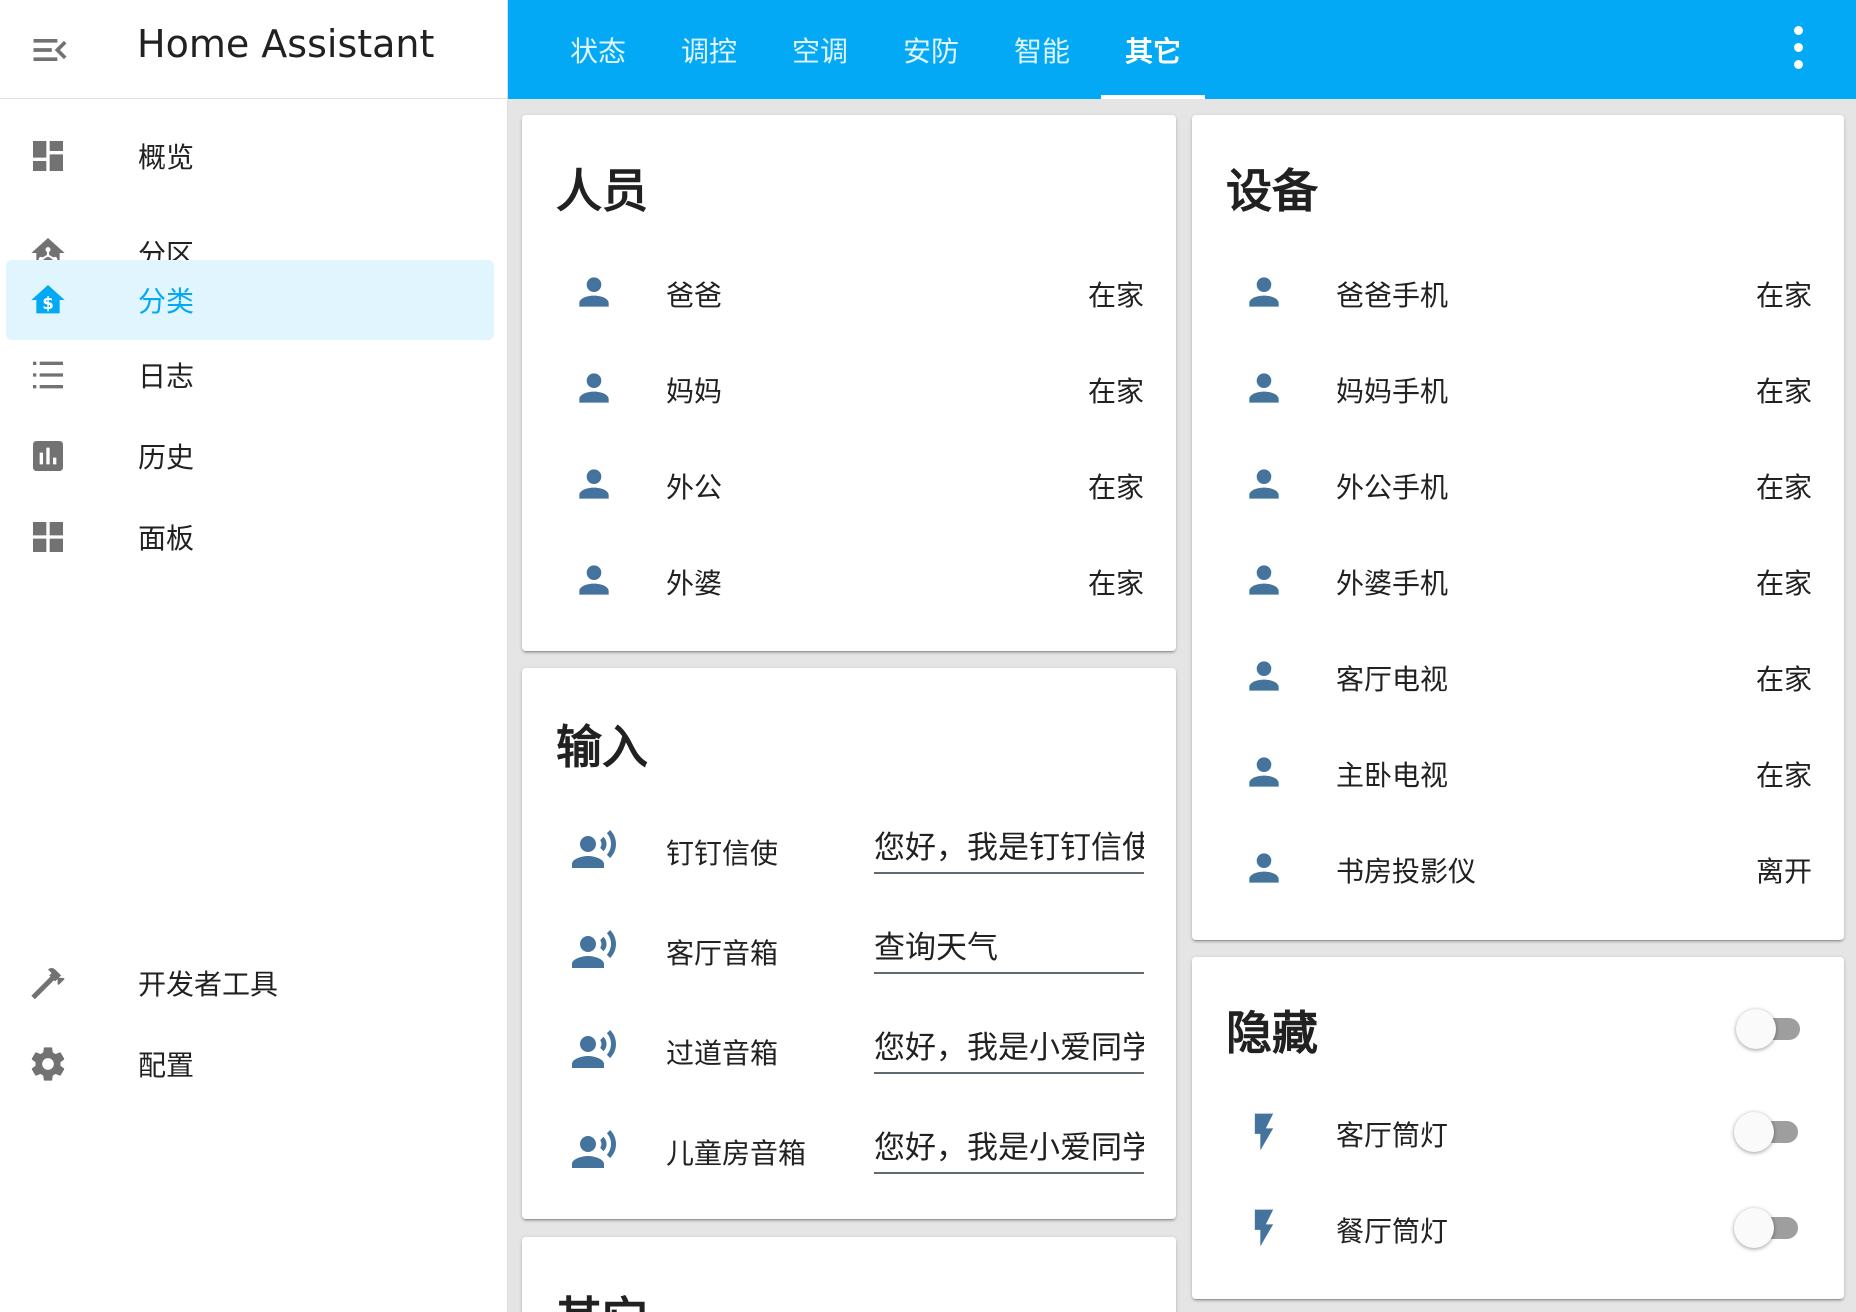  What do you see at coordinates (286, 44) in the screenshot?
I see `app-title: Home Assistant` at bounding box center [286, 44].